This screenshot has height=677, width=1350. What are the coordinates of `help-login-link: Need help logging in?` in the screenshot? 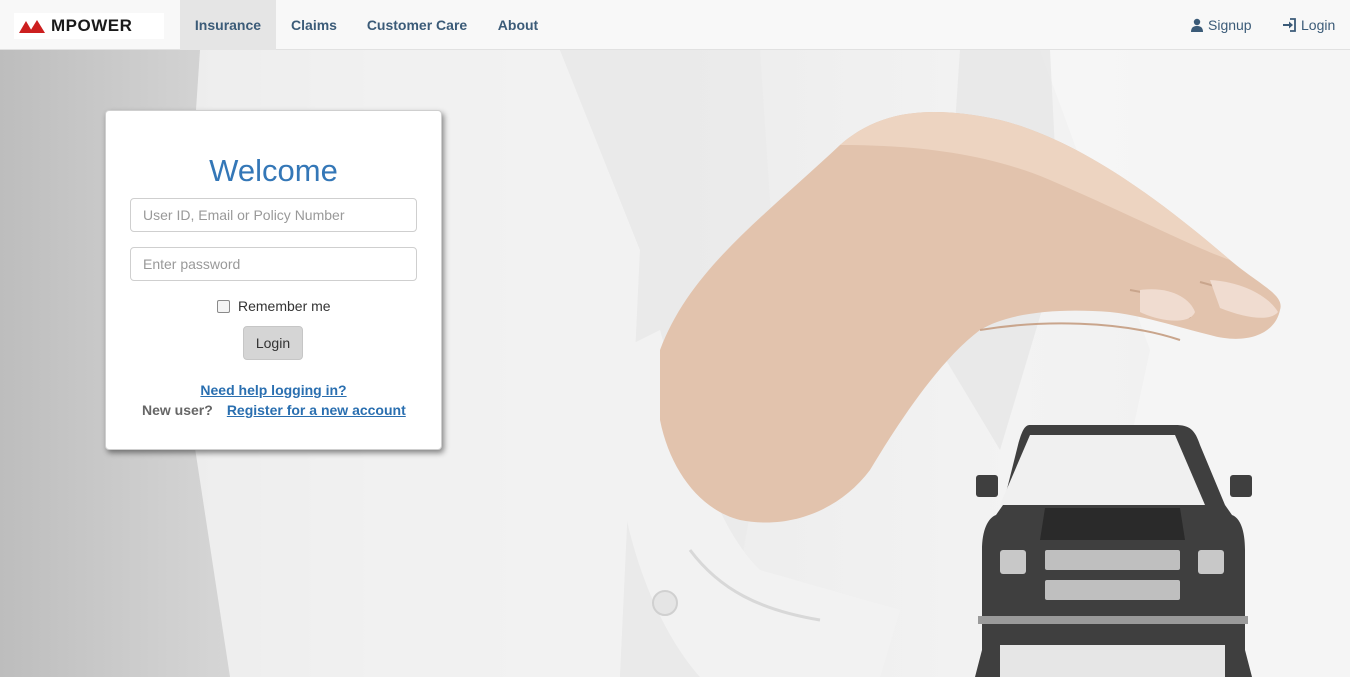 It's located at (273, 390).